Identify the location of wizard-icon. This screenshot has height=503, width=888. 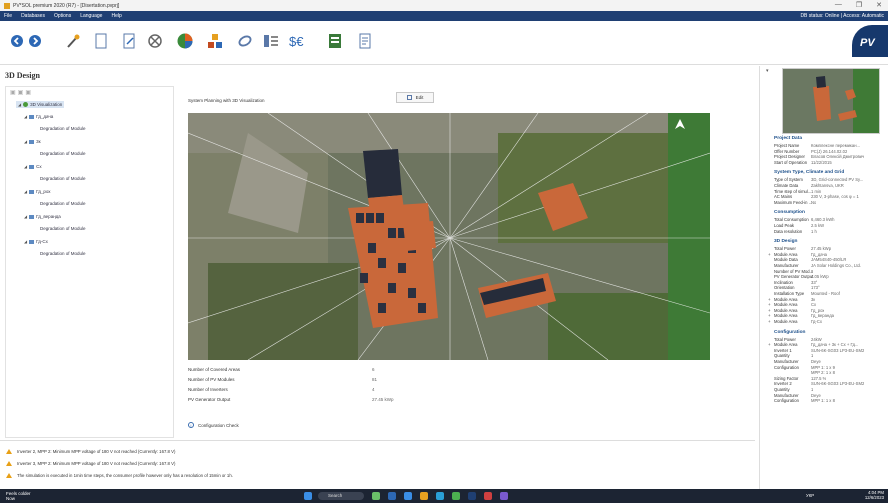
(73, 41).